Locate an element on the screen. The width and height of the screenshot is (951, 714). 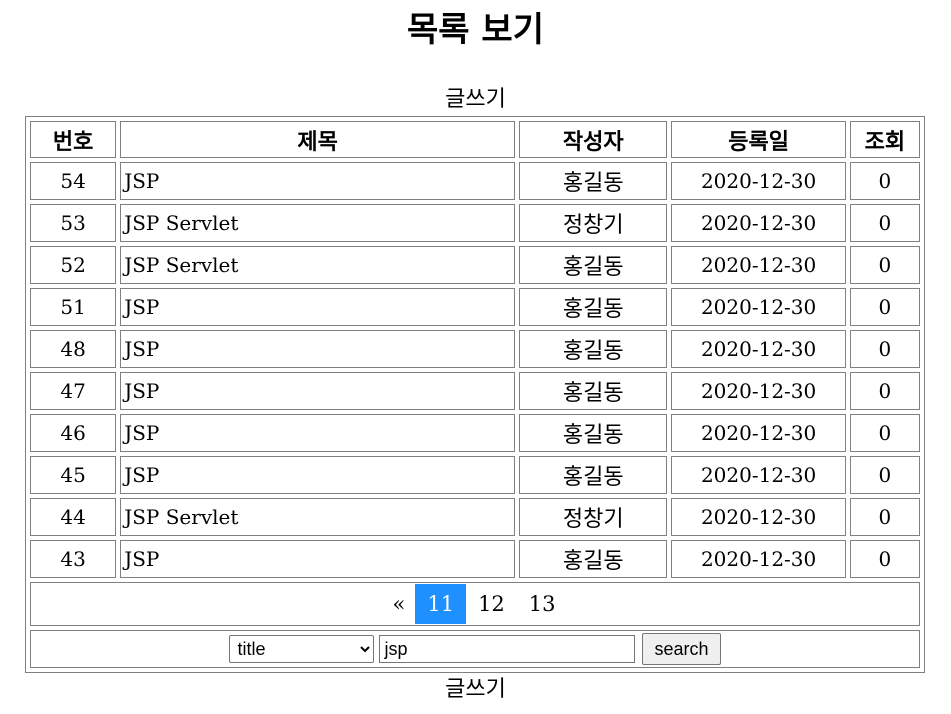
table-row: 54 JSP 홍길동 2020-12-30 0 is located at coordinates (475, 181).